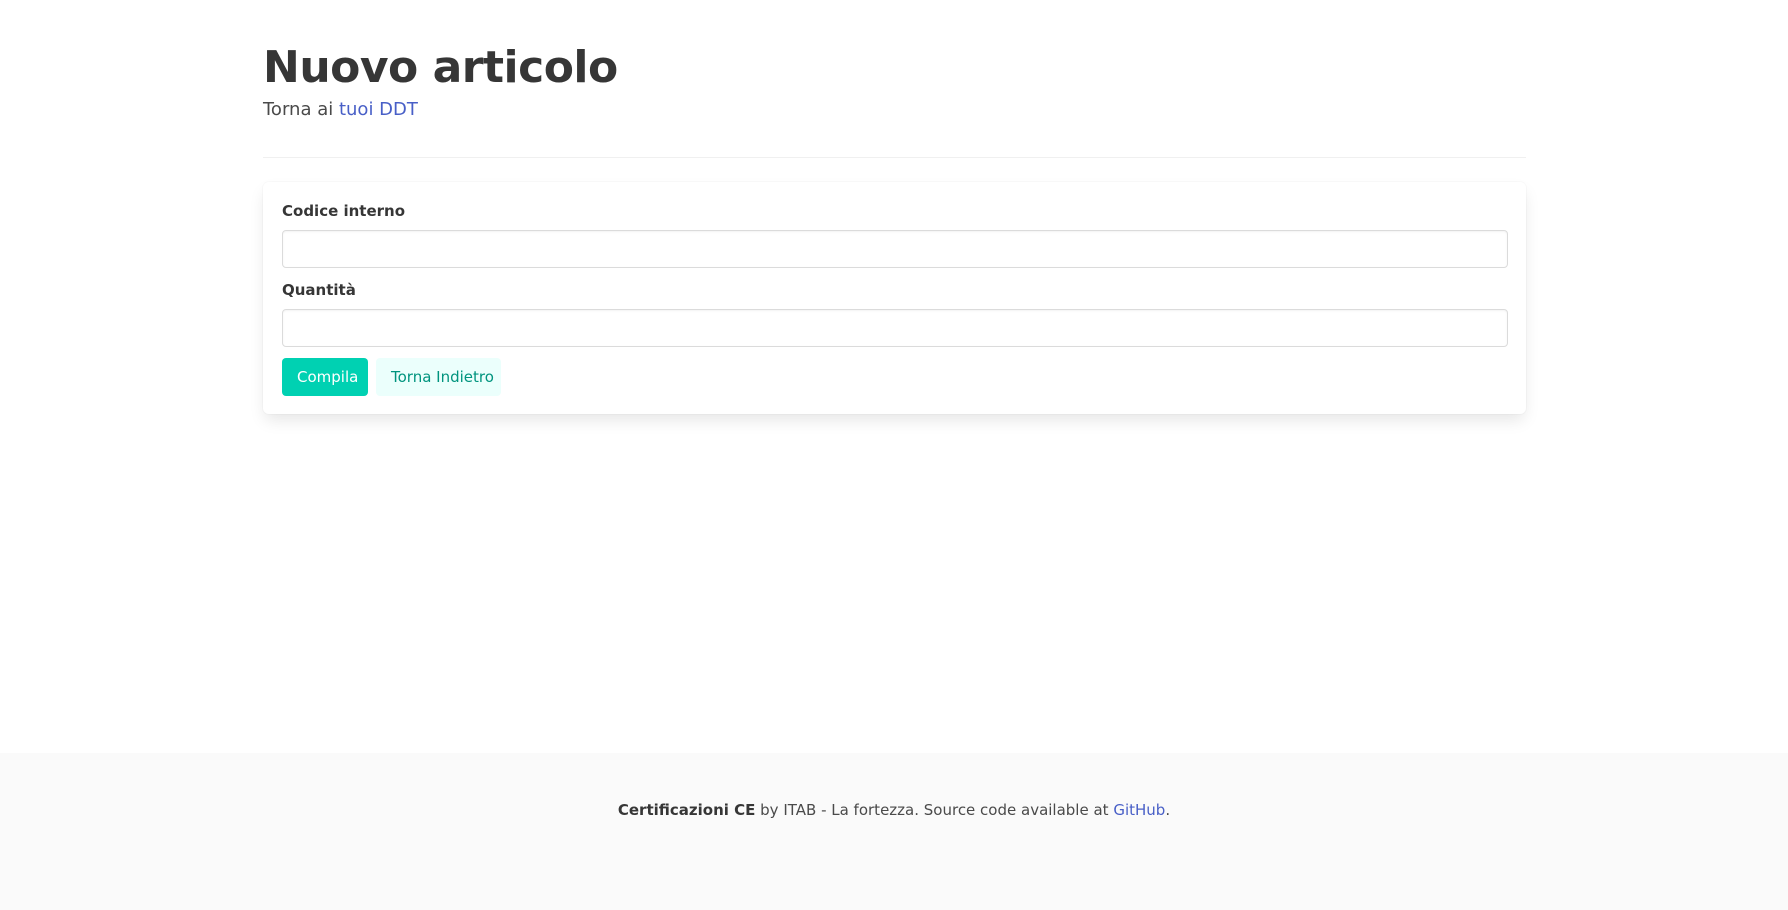 The image size is (1788, 910). I want to click on codice-interno-label: Codice interno, so click(344, 211).